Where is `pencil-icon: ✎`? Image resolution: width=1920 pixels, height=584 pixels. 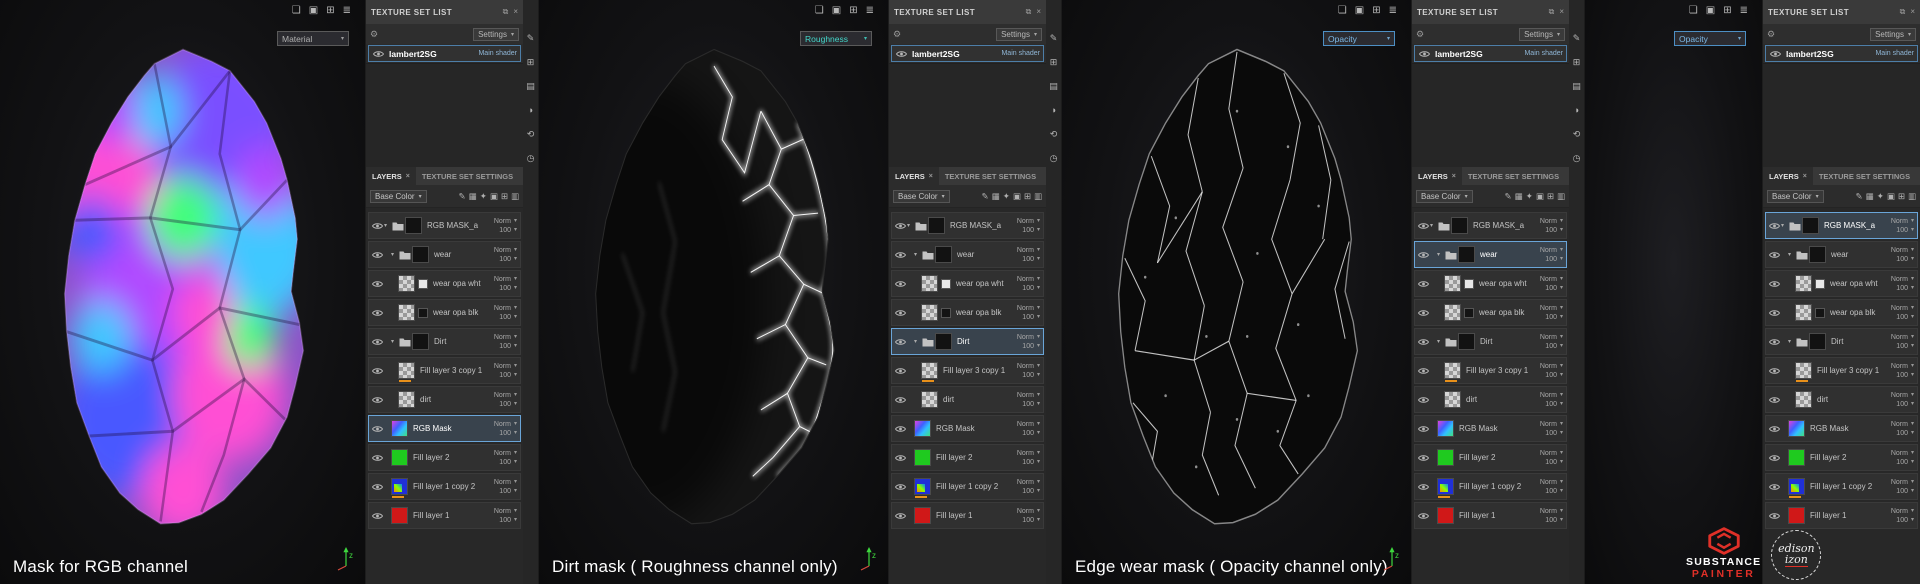 pencil-icon: ✎ is located at coordinates (985, 196).